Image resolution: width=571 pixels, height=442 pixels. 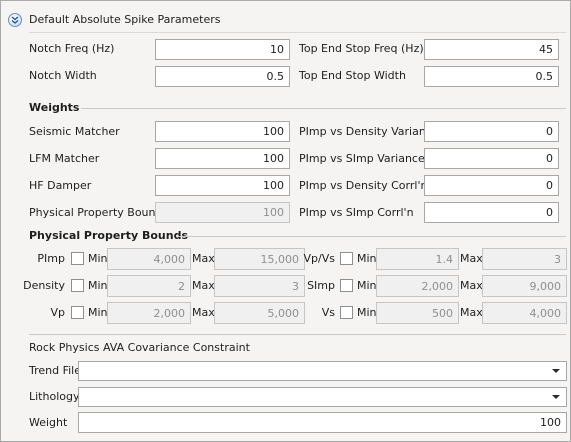 What do you see at coordinates (149, 259) in the screenshot?
I see `pimp-min-input: 4,000` at bounding box center [149, 259].